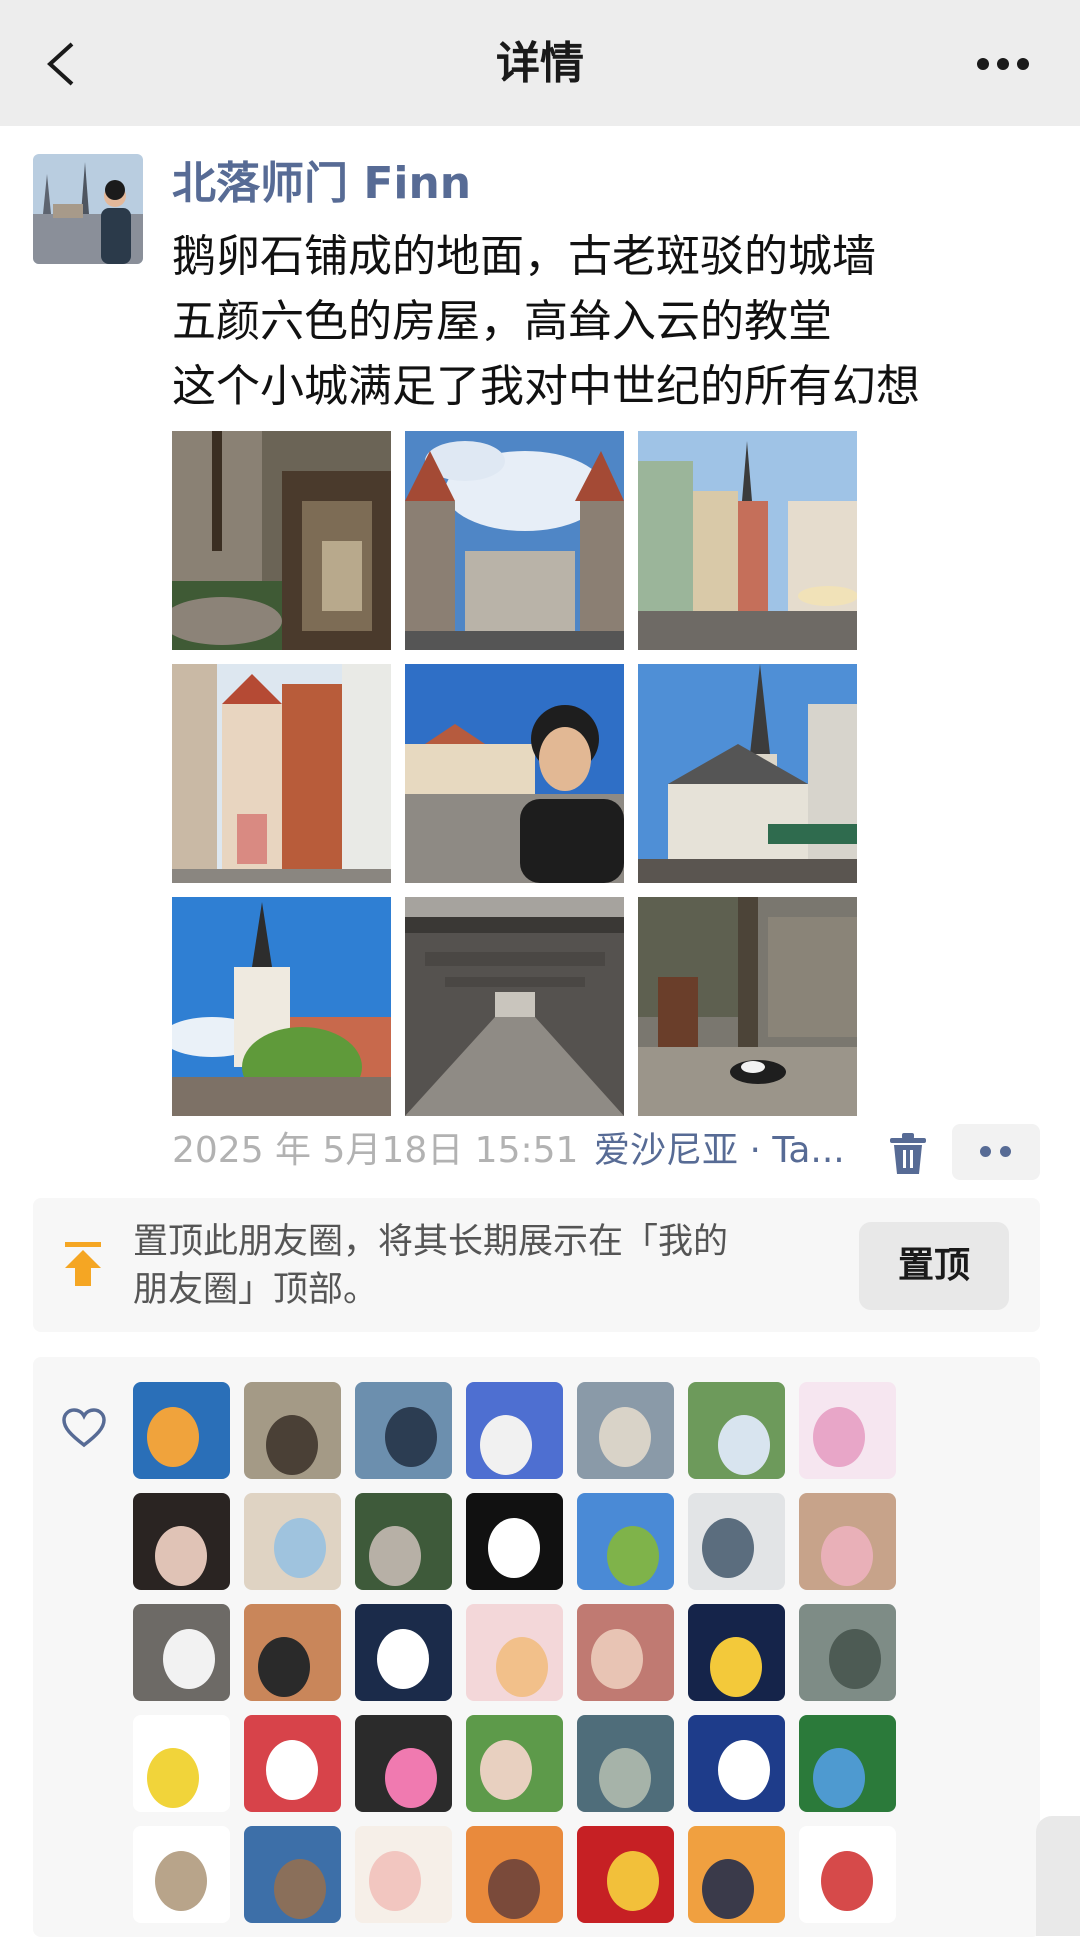 Image resolution: width=1080 pixels, height=1937 pixels. I want to click on post-text-line: 鹅卵石铺成的地面，古老斑驳的城墙, so click(524, 256).